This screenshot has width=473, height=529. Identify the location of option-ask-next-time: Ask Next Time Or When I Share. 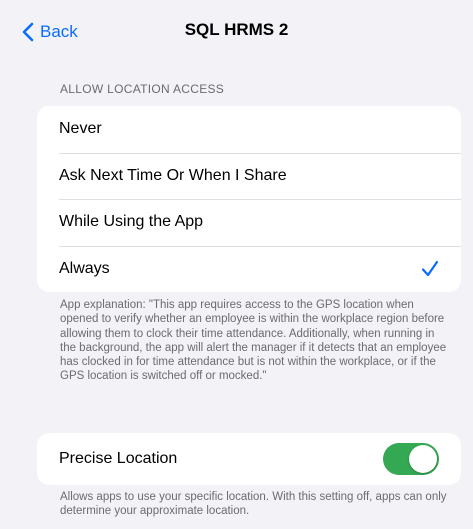
(249, 176).